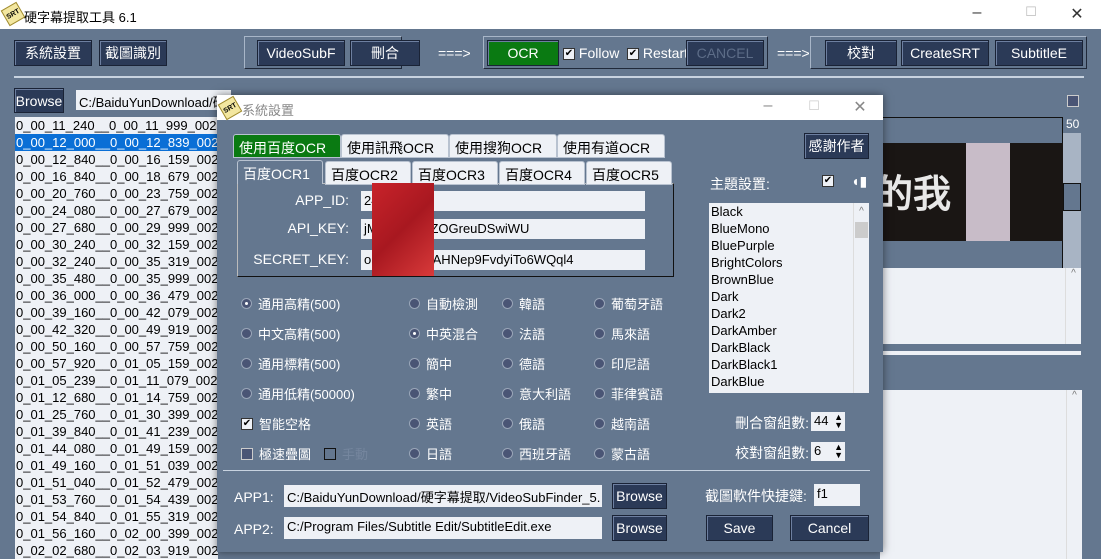 This screenshot has width=1101, height=559. Describe the element at coordinates (622, 423) in the screenshot. I see `language-radio: 越南語` at that location.